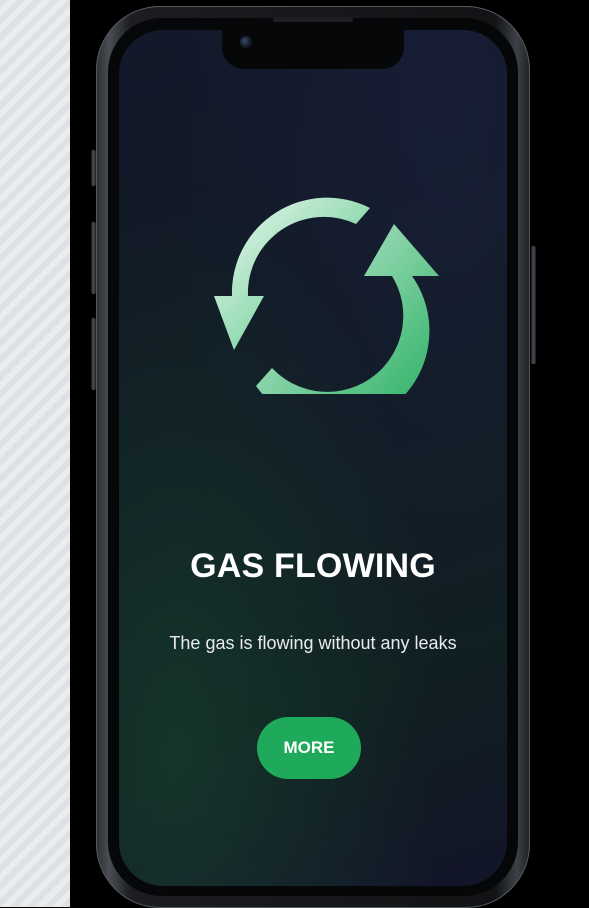 The image size is (589, 908). What do you see at coordinates (309, 748) in the screenshot?
I see `more-button: MORE` at bounding box center [309, 748].